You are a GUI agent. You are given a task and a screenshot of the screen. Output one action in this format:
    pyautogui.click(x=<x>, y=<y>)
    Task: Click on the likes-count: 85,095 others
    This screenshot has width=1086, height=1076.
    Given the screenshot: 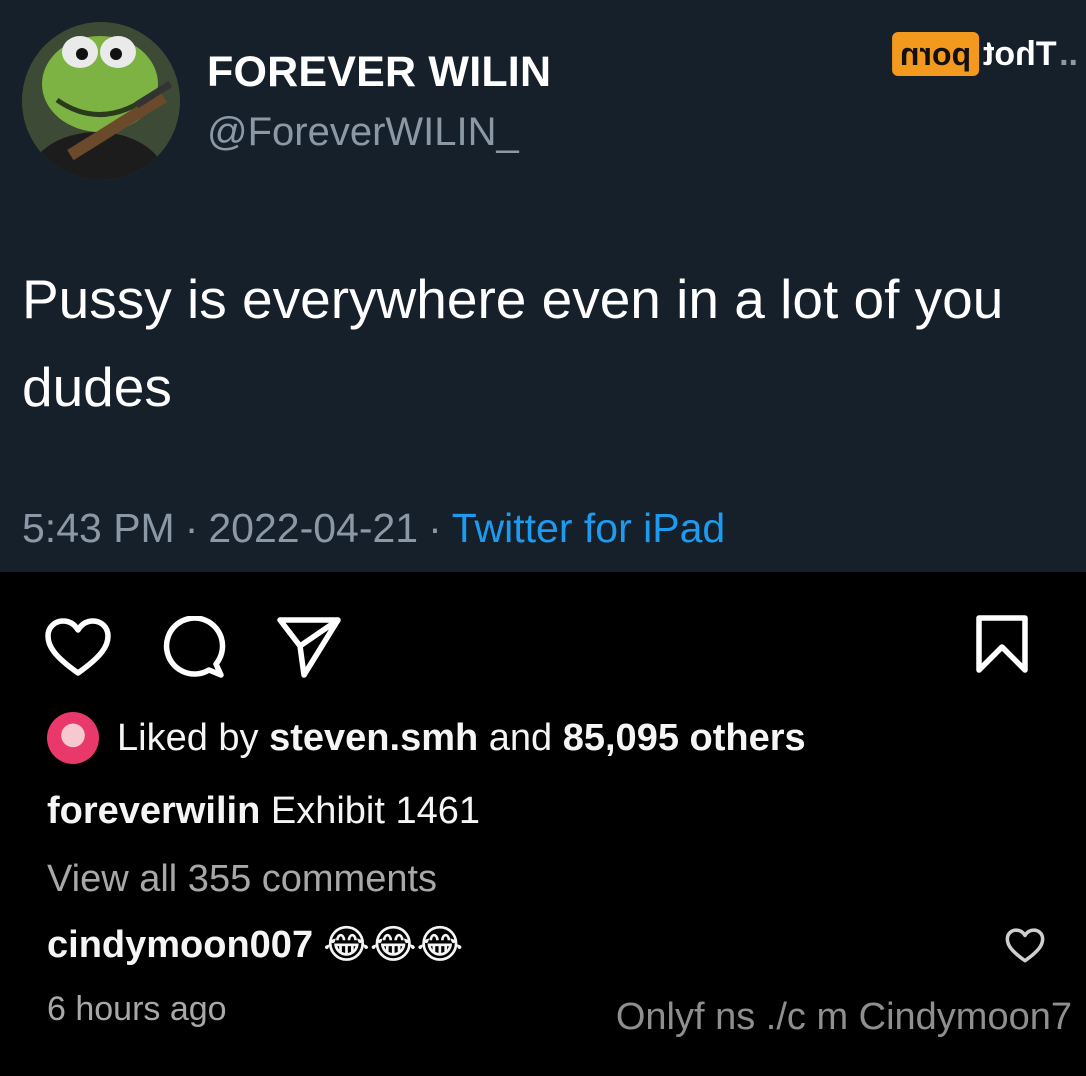 What is the action you would take?
    pyautogui.click(x=684, y=738)
    